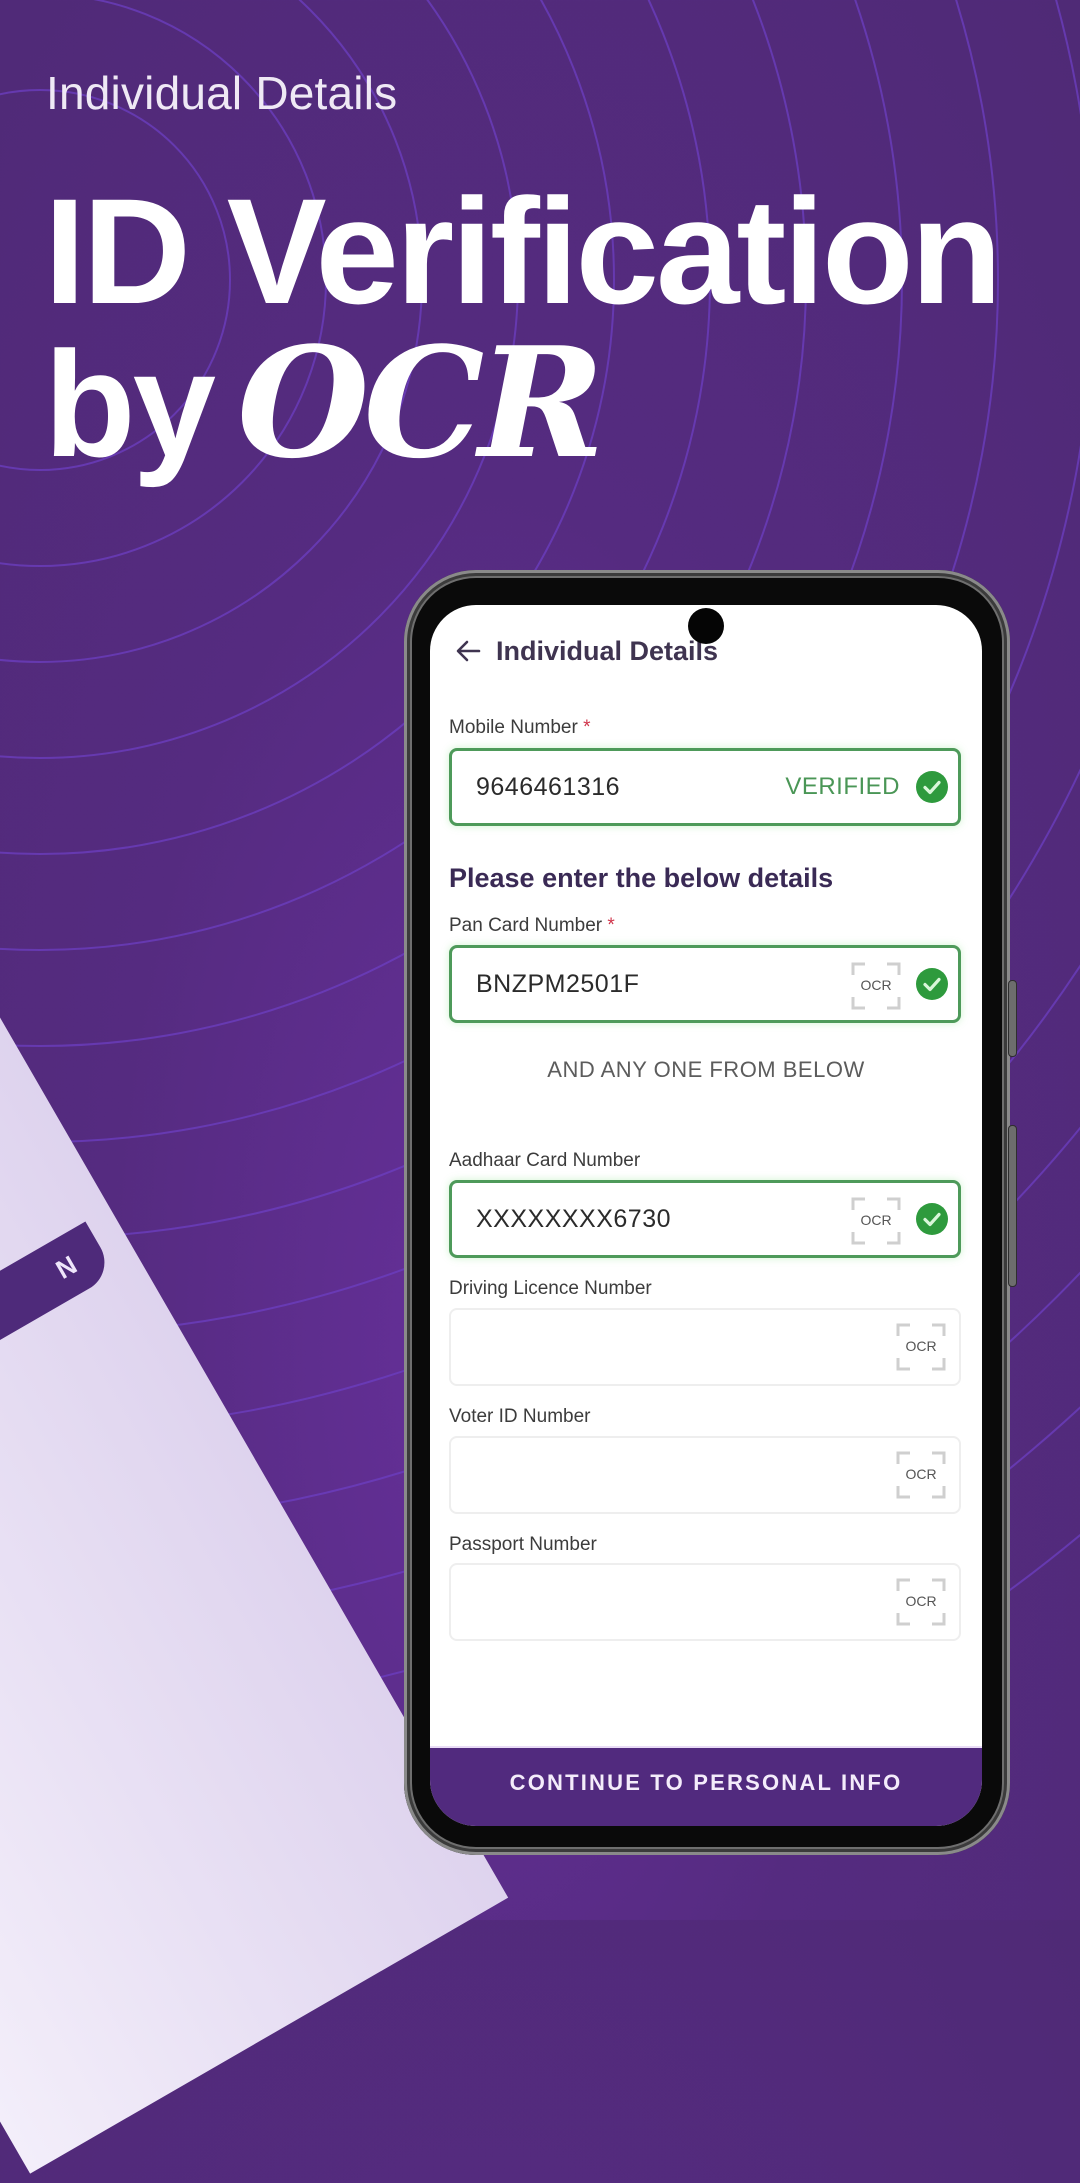 This screenshot has width=1080, height=2183. I want to click on pan-card-value: BNZPM2501F, so click(558, 984).